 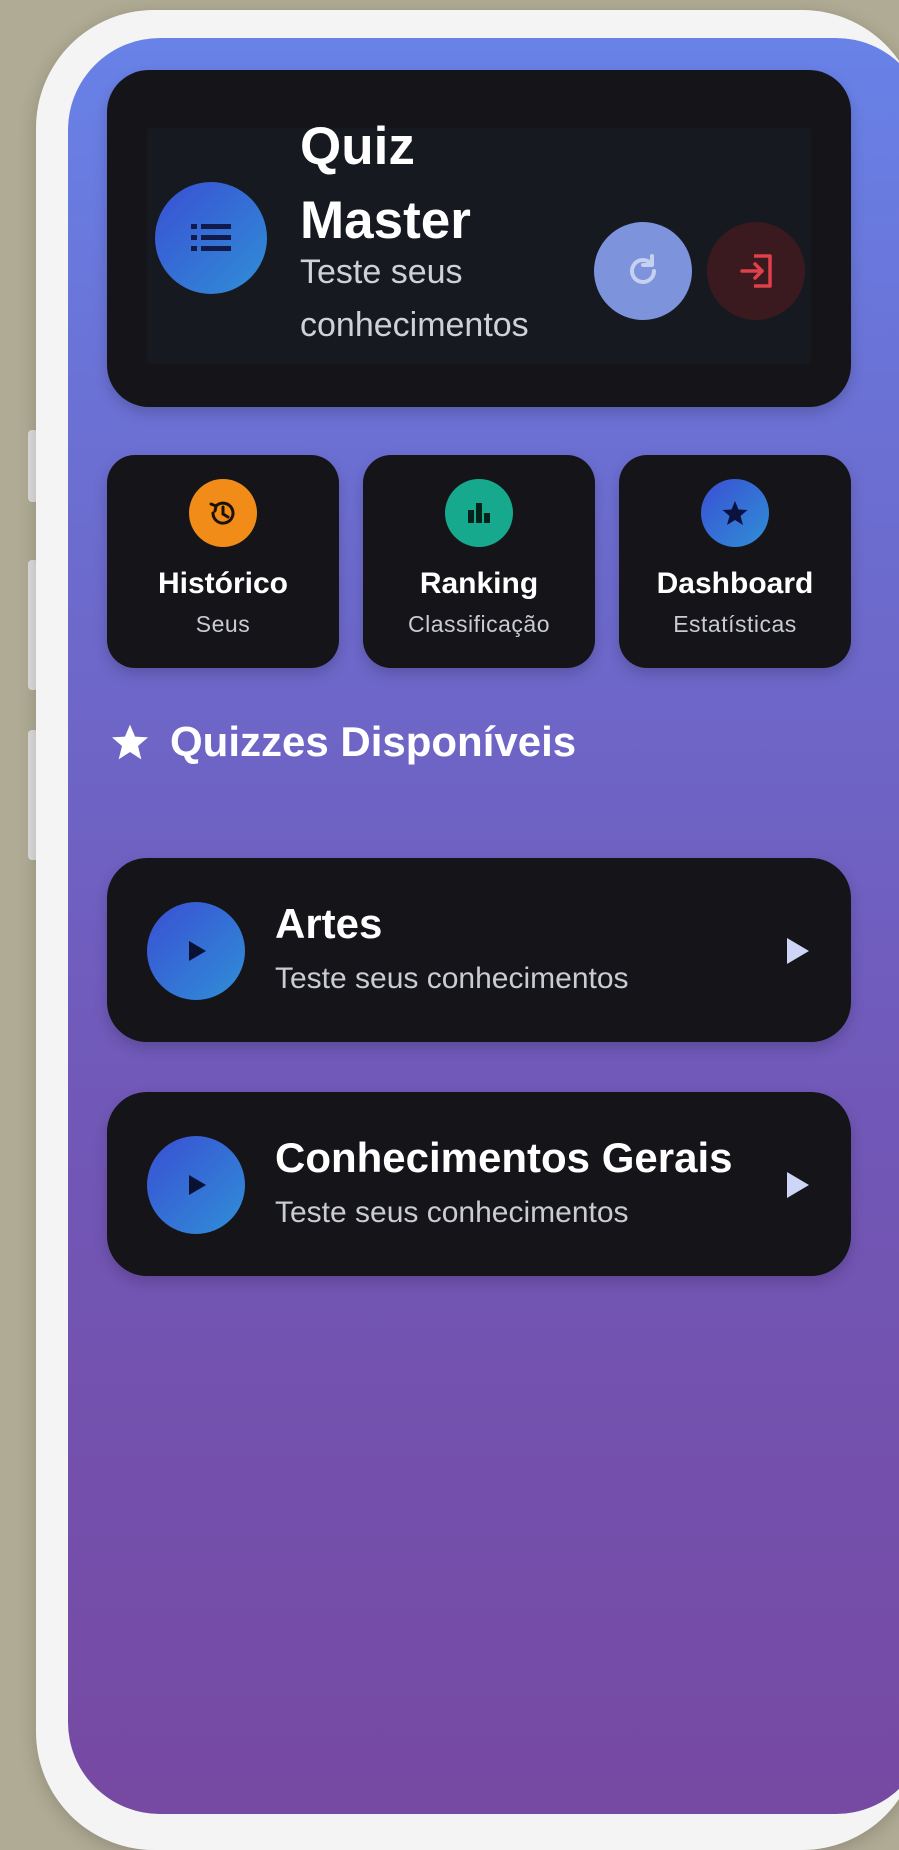 I want to click on tile-ranking-subtitle: Classificação, so click(x=479, y=624).